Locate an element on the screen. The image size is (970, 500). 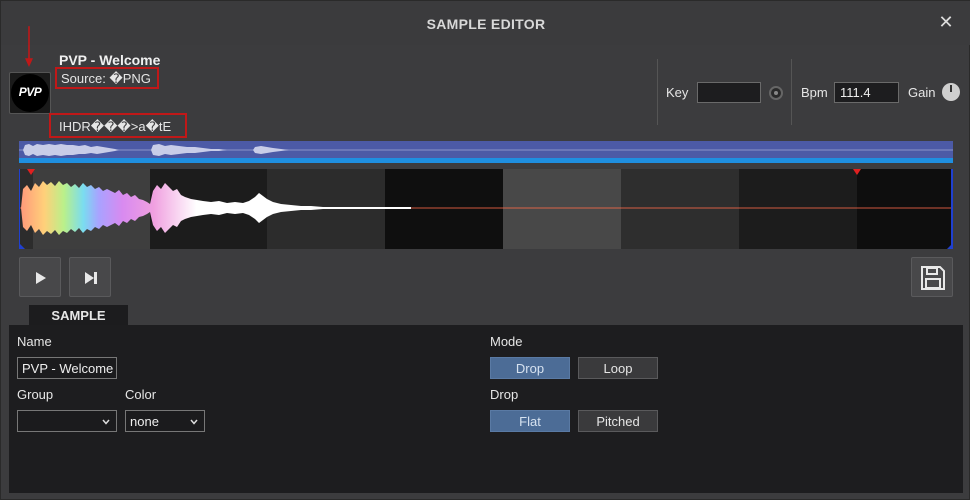
skip-to-end-button is located at coordinates (90, 277).